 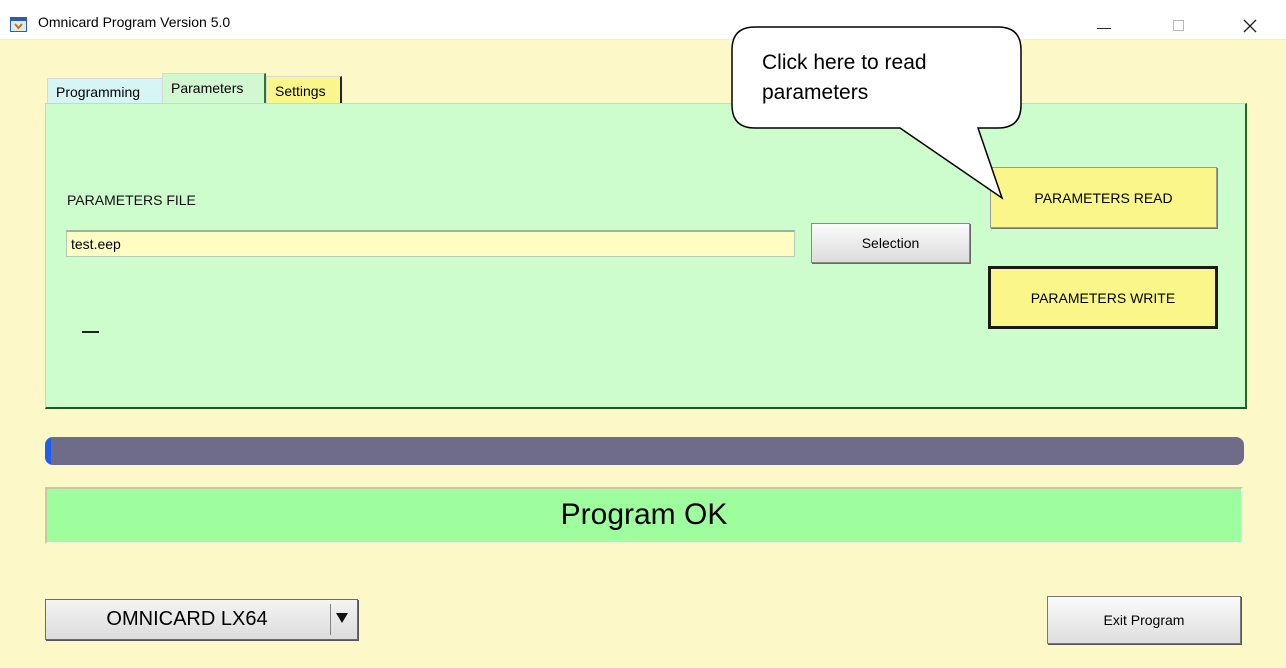 What do you see at coordinates (882, 78) in the screenshot?
I see `callout-text: Click here to read parameters` at bounding box center [882, 78].